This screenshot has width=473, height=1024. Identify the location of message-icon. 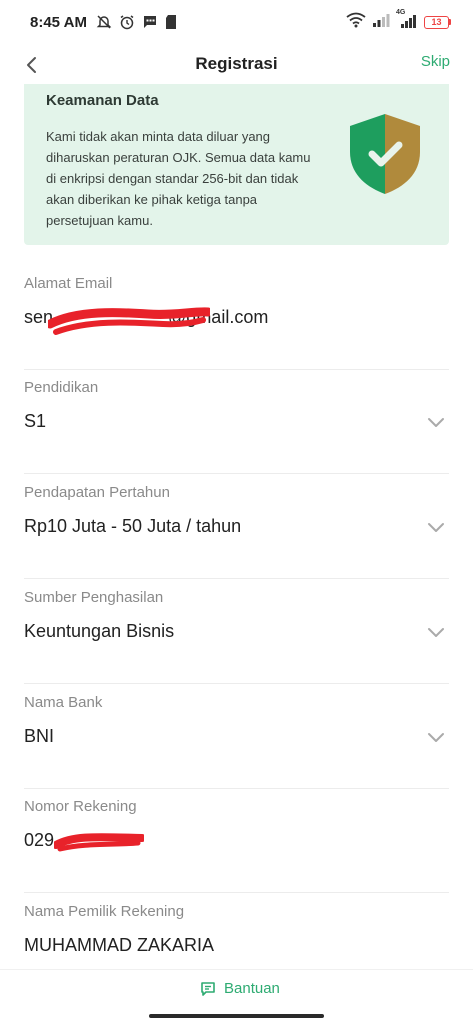
(150, 22).